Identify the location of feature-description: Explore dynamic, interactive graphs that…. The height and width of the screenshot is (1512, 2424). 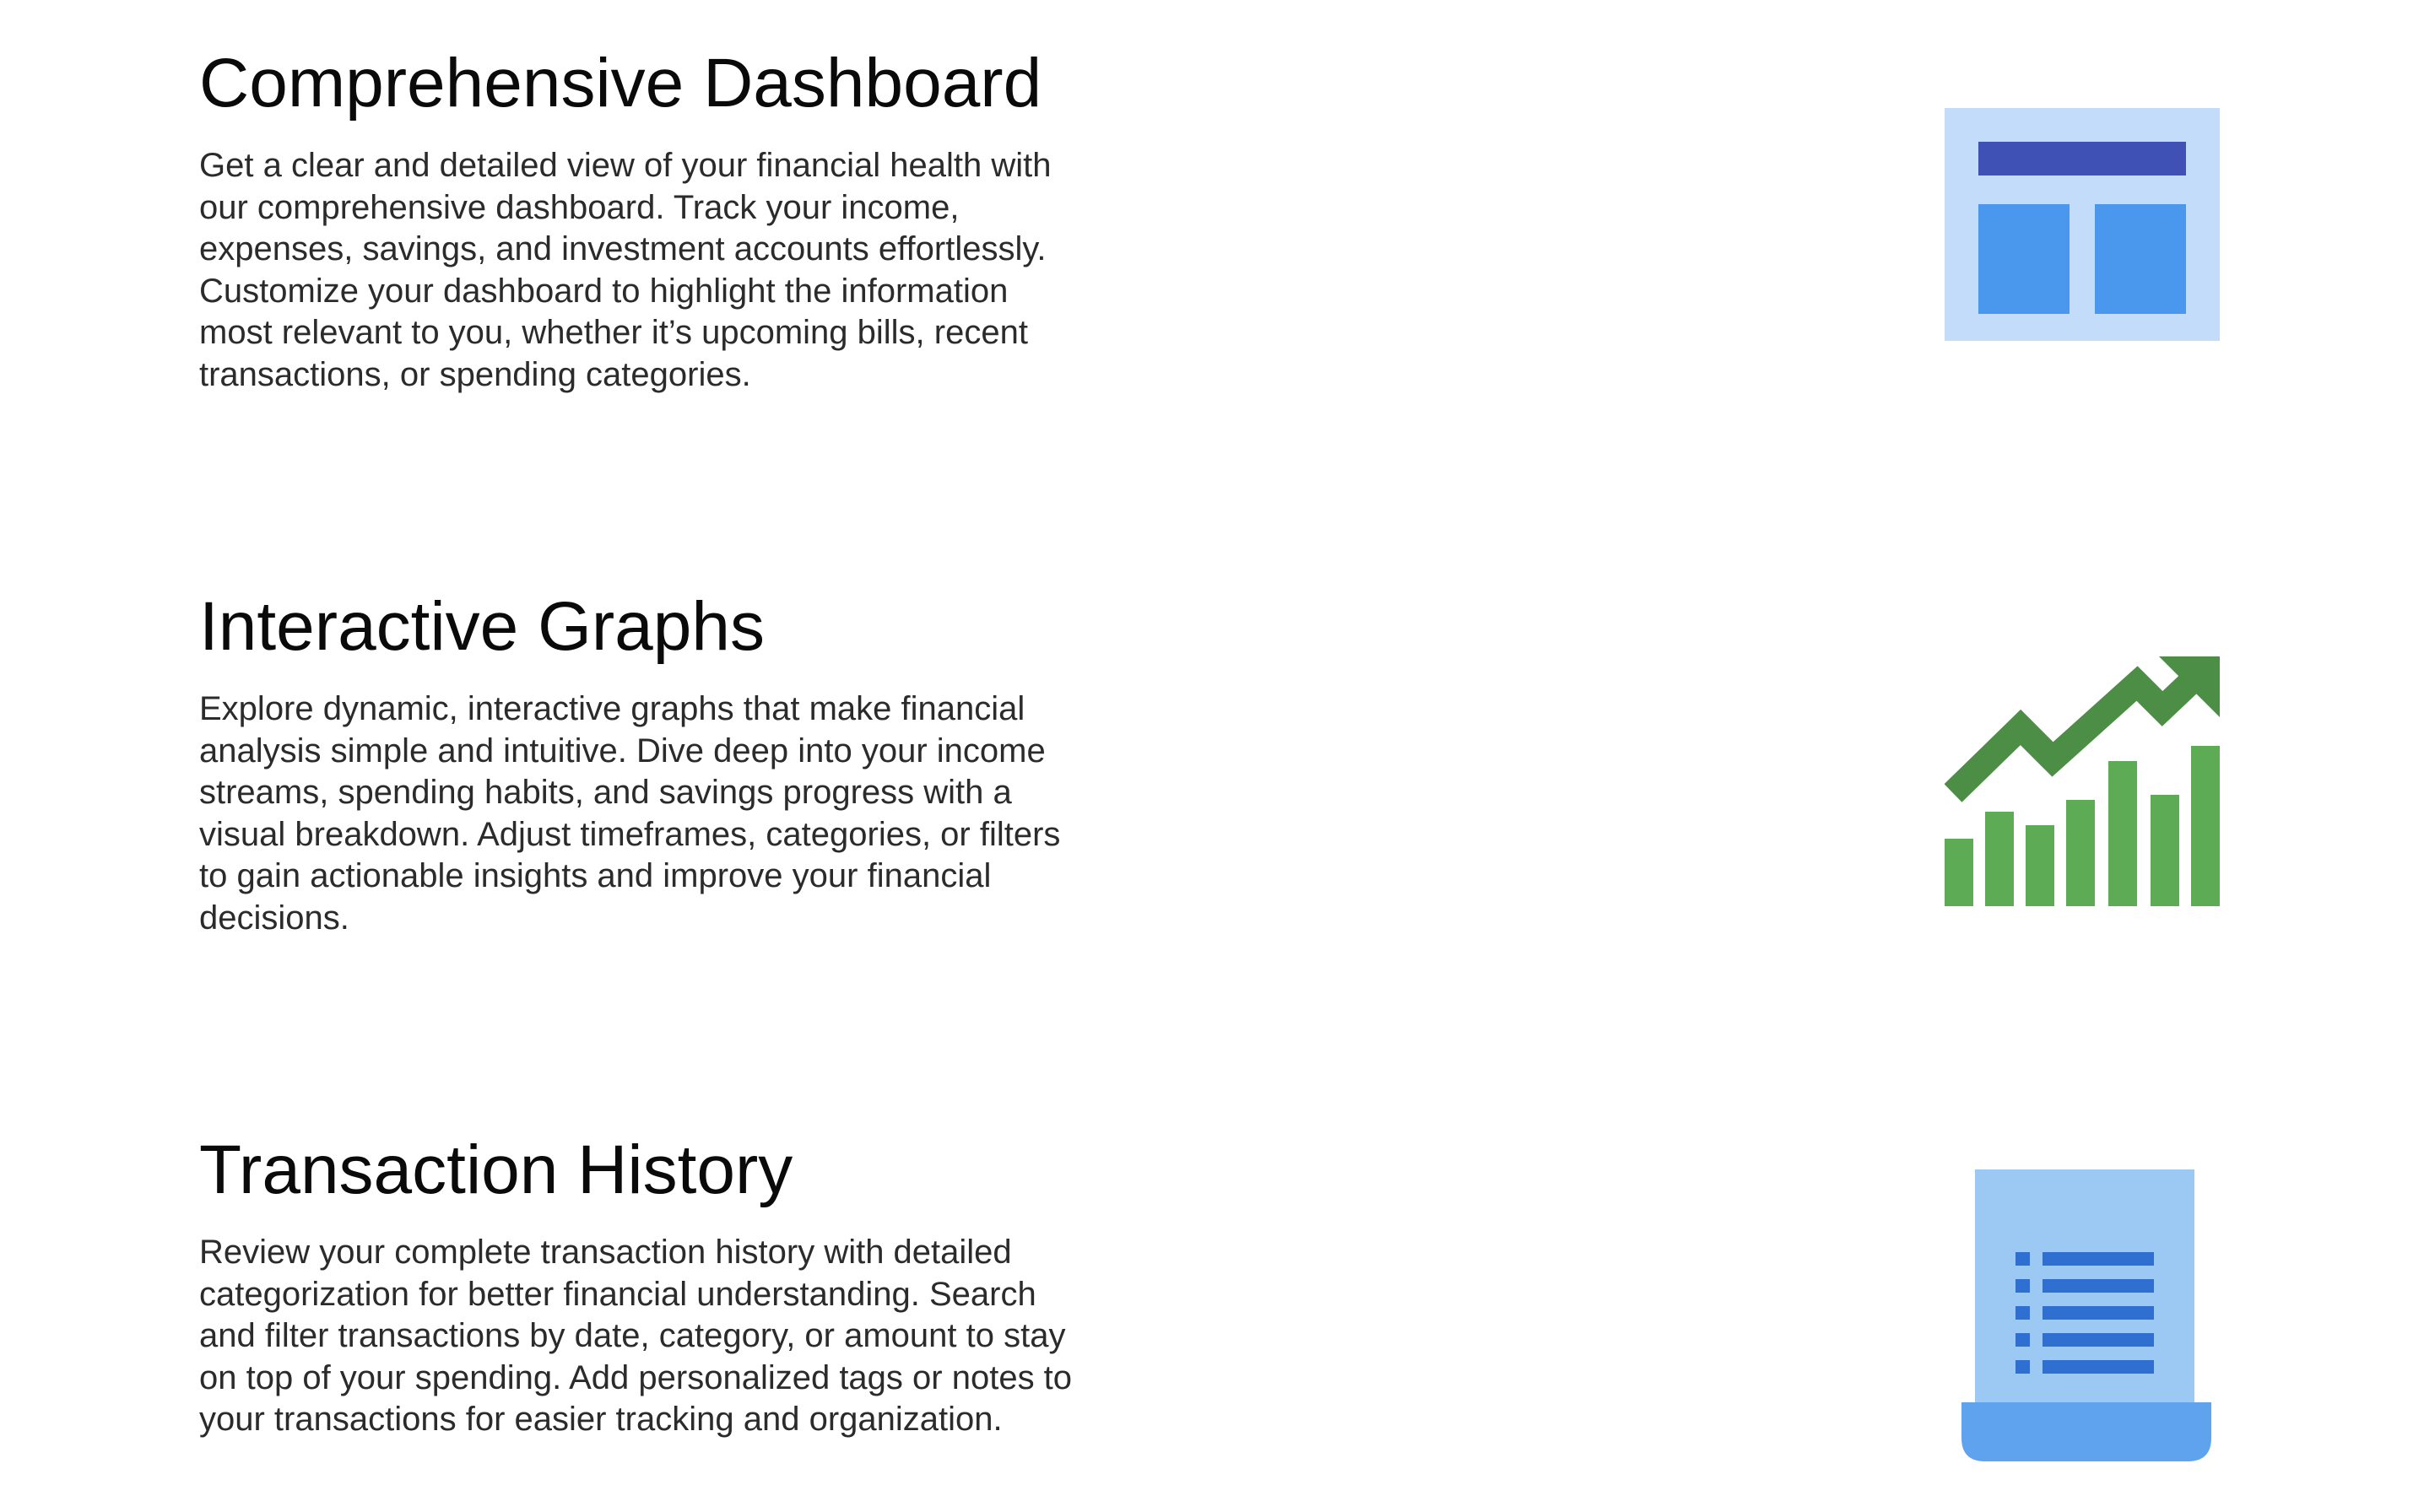
(630, 813).